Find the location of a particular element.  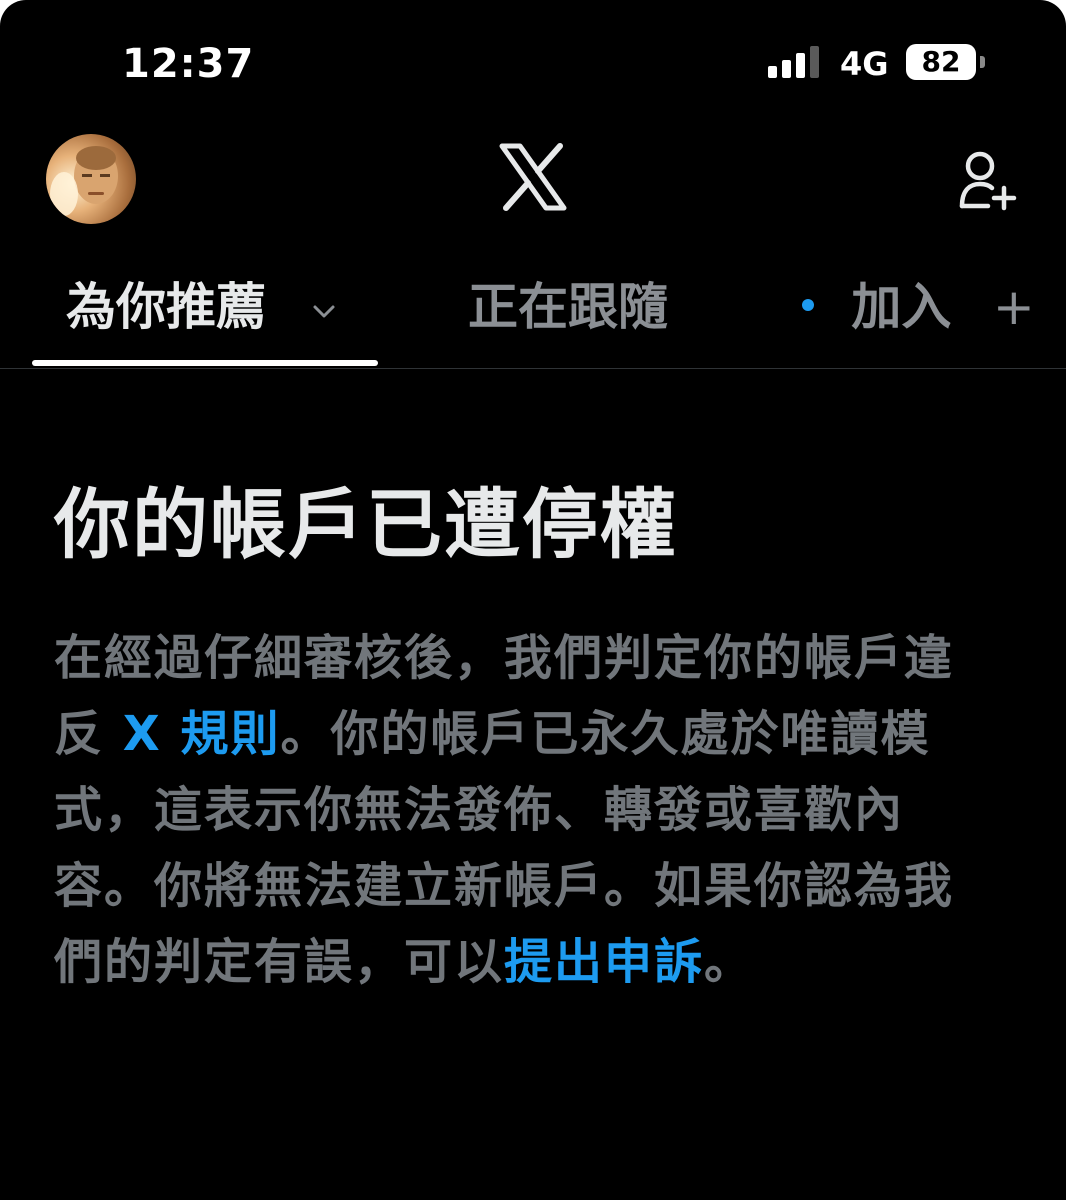

tab-following-label: 正在跟隨 is located at coordinates (568, 307).